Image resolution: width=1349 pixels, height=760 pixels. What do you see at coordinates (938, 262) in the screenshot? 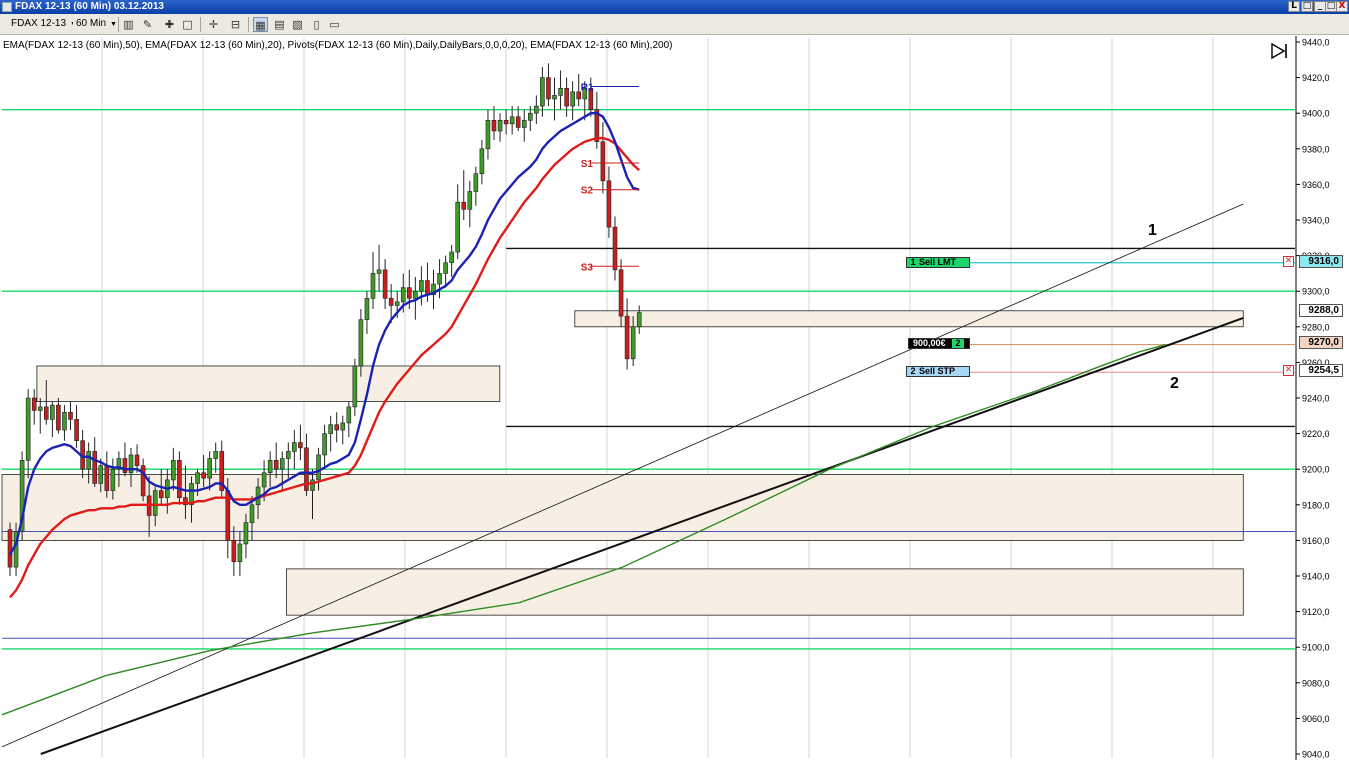
I see `sell-limit-order: 1 Sell LMT` at bounding box center [938, 262].